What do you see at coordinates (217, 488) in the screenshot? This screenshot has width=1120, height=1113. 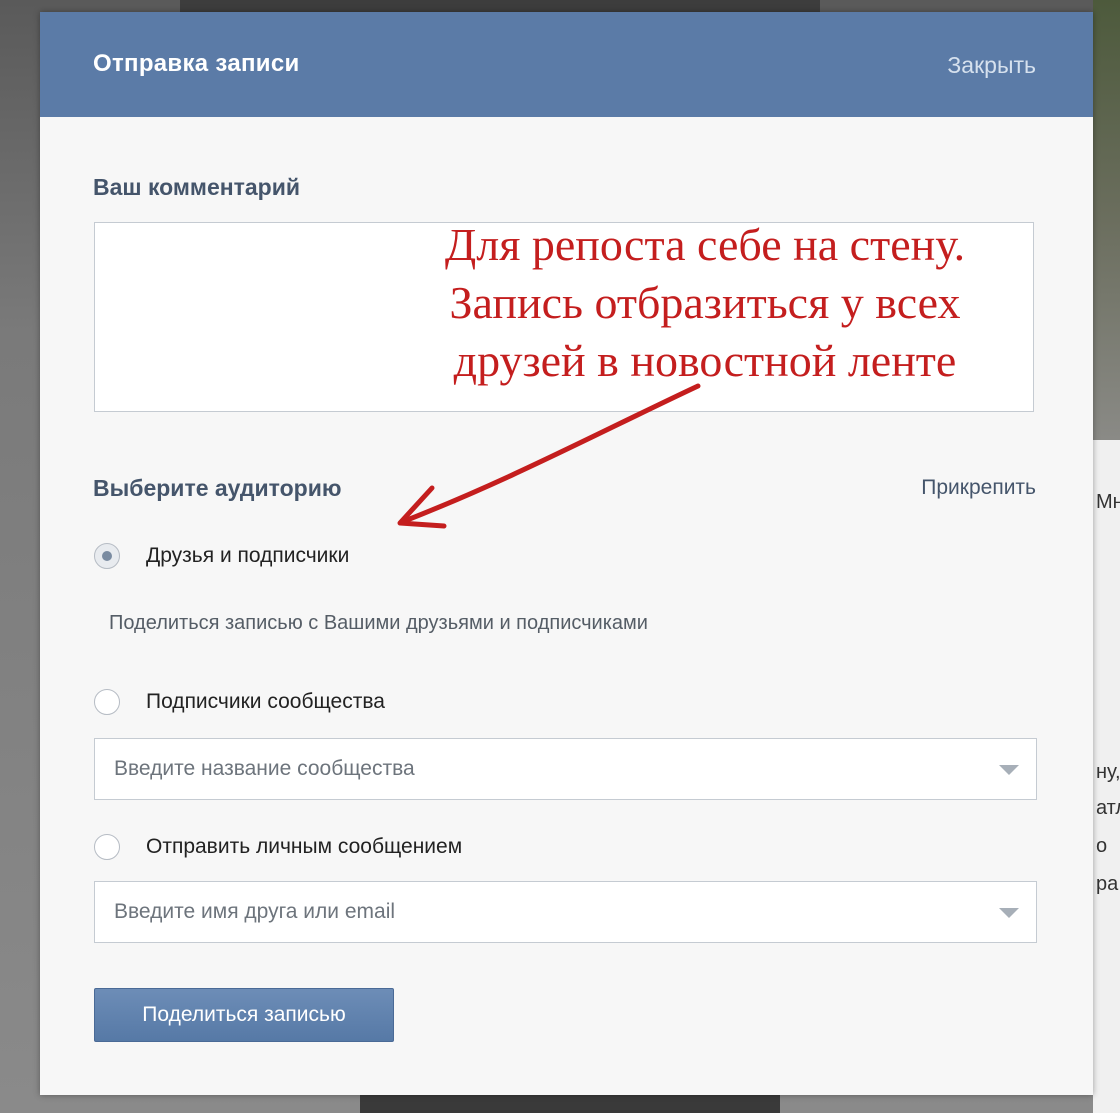 I see `audience-label: Выберите аудиторию` at bounding box center [217, 488].